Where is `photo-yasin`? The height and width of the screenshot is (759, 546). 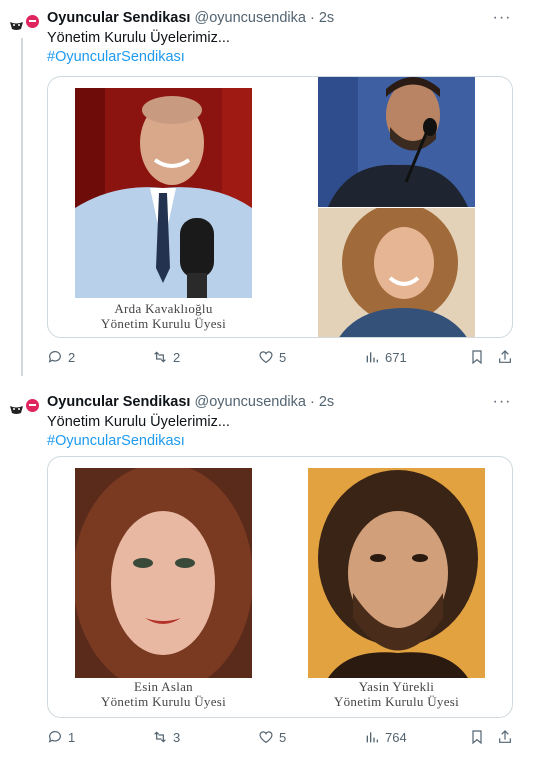
photo-yasin is located at coordinates (396, 573).